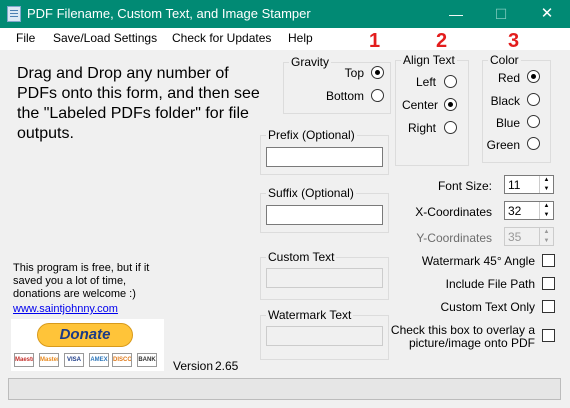 The image size is (570, 408). What do you see at coordinates (507, 123) in the screenshot?
I see `color-blue-label: Blue` at bounding box center [507, 123].